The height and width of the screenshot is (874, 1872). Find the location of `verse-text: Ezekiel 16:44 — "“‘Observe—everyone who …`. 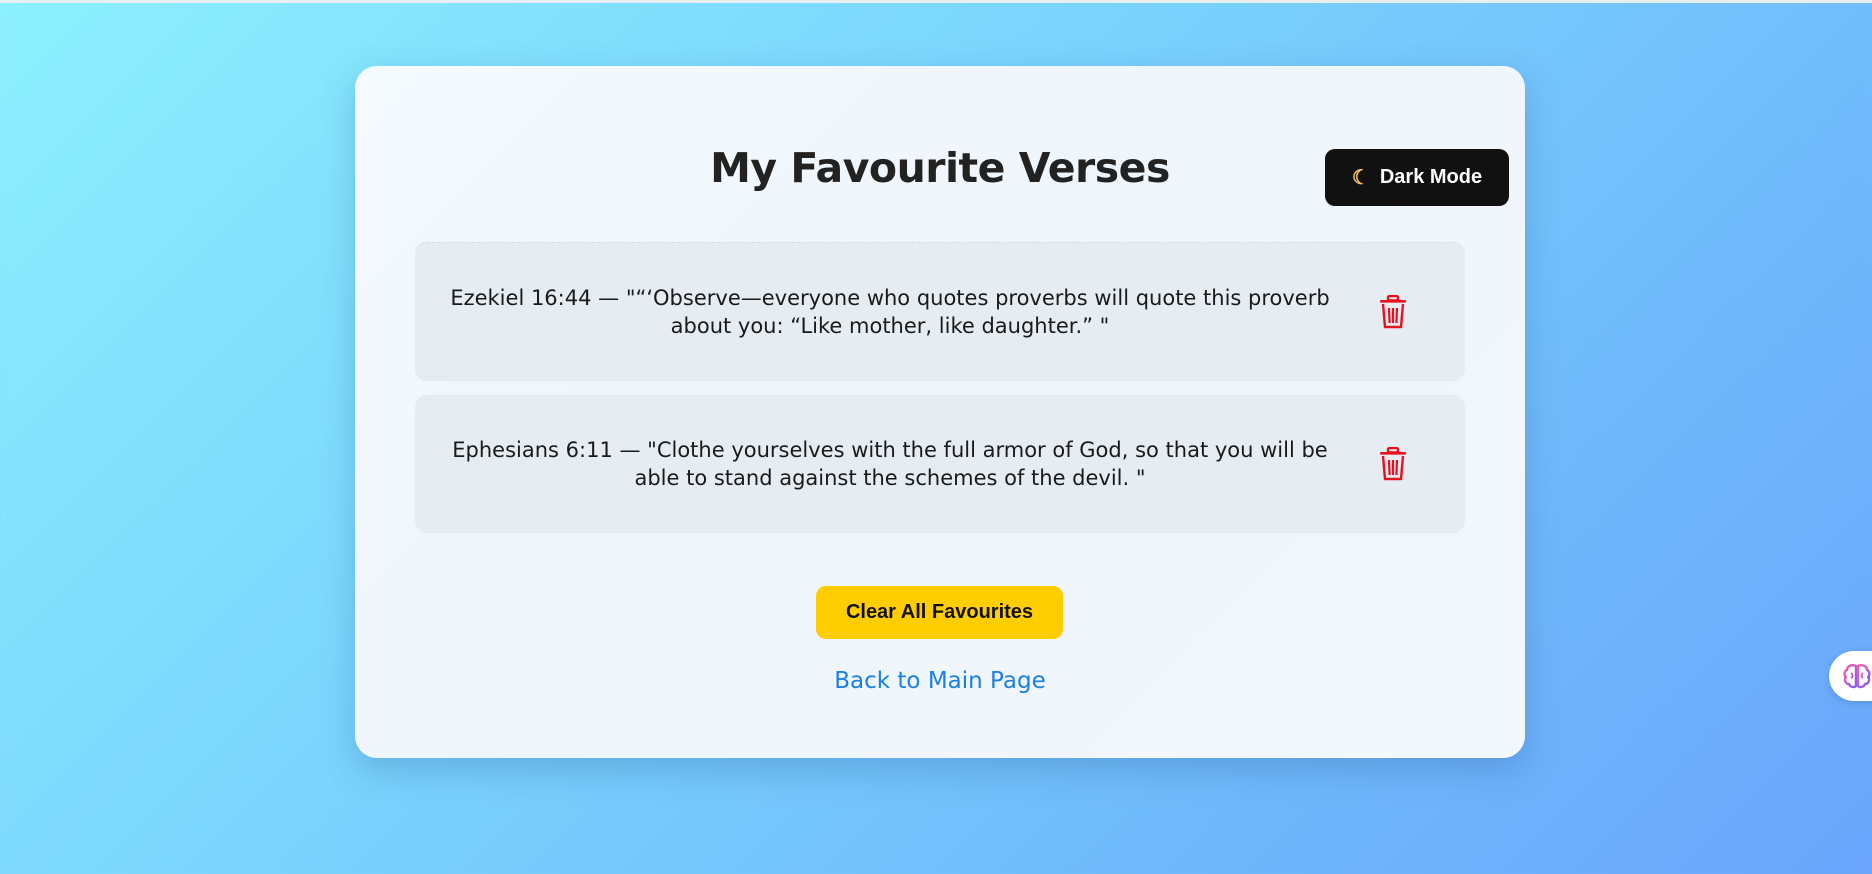

verse-text: Ezekiel 16:44 — "“‘Observe—everyone who … is located at coordinates (890, 312).